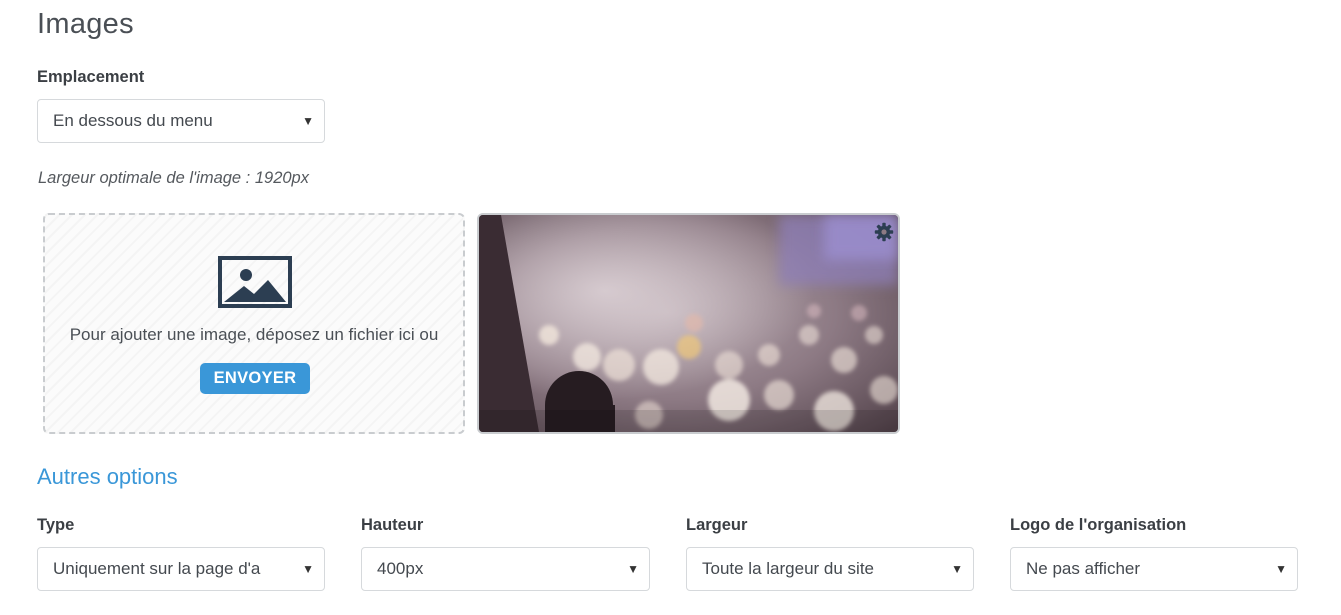 Image resolution: width=1341 pixels, height=615 pixels. Describe the element at coordinates (85, 24) in the screenshot. I see `page-title: Images` at that location.